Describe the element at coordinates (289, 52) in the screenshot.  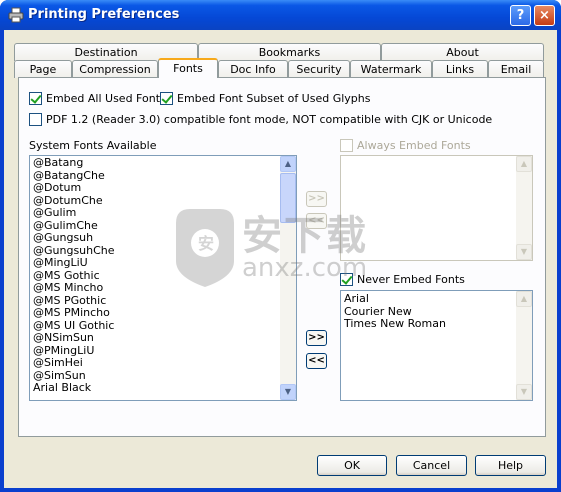
I see `tab-bookmarks: Bookmarks` at that location.